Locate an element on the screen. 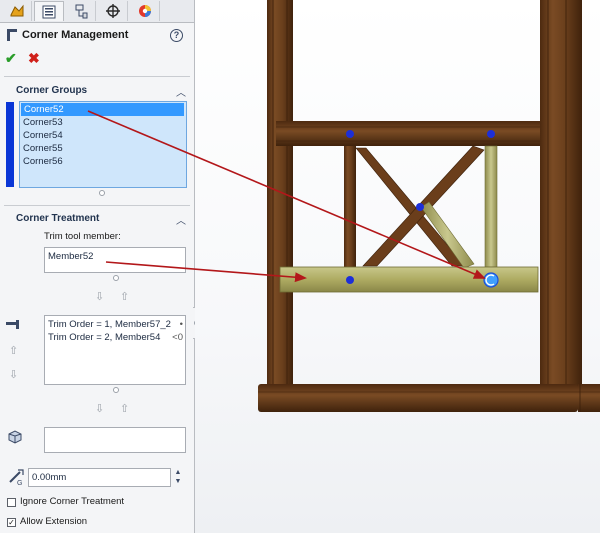 This screenshot has width=600, height=536. gap-distance-value: 0.00mm is located at coordinates (49, 477).